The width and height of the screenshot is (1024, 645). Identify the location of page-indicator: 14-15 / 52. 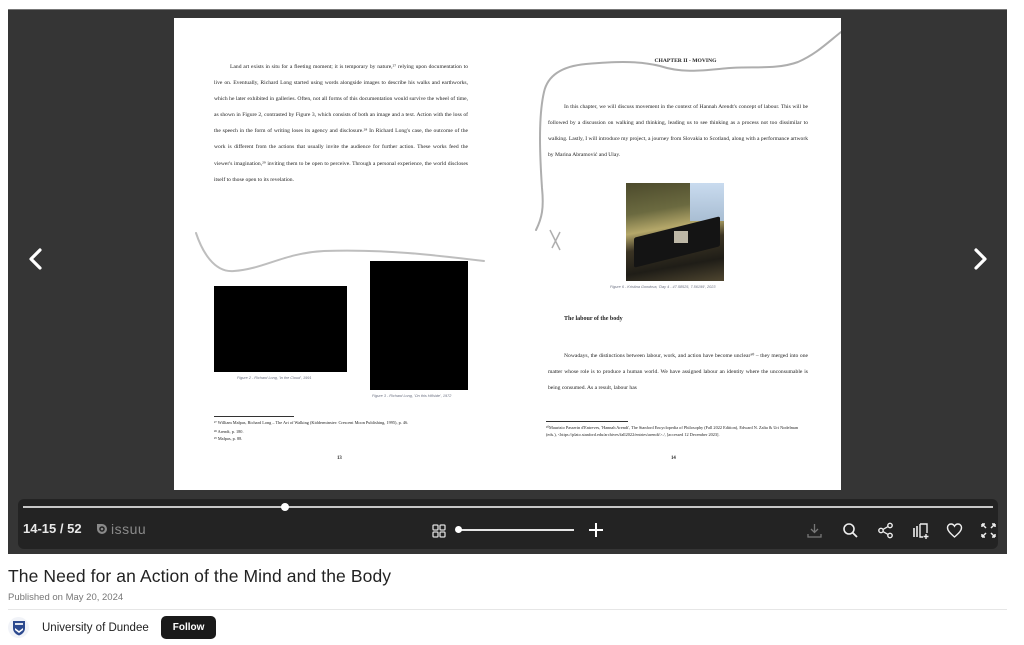
(52, 528).